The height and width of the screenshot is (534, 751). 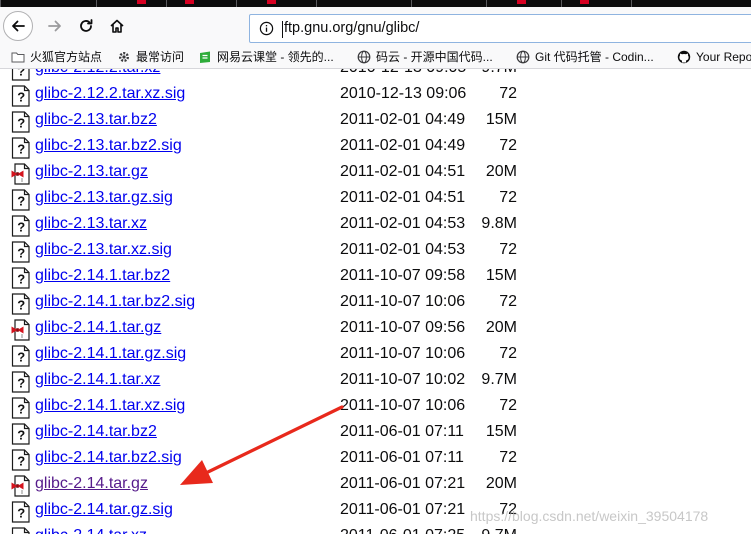 I want to click on file-link: glibc-2.12.2.tar.xz.sig, so click(x=110, y=94).